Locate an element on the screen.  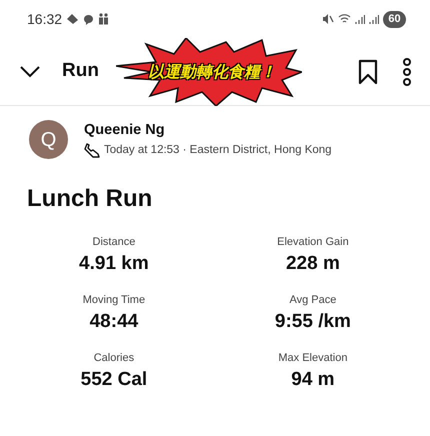
stat-label: Elevation Gain is located at coordinates (313, 242).